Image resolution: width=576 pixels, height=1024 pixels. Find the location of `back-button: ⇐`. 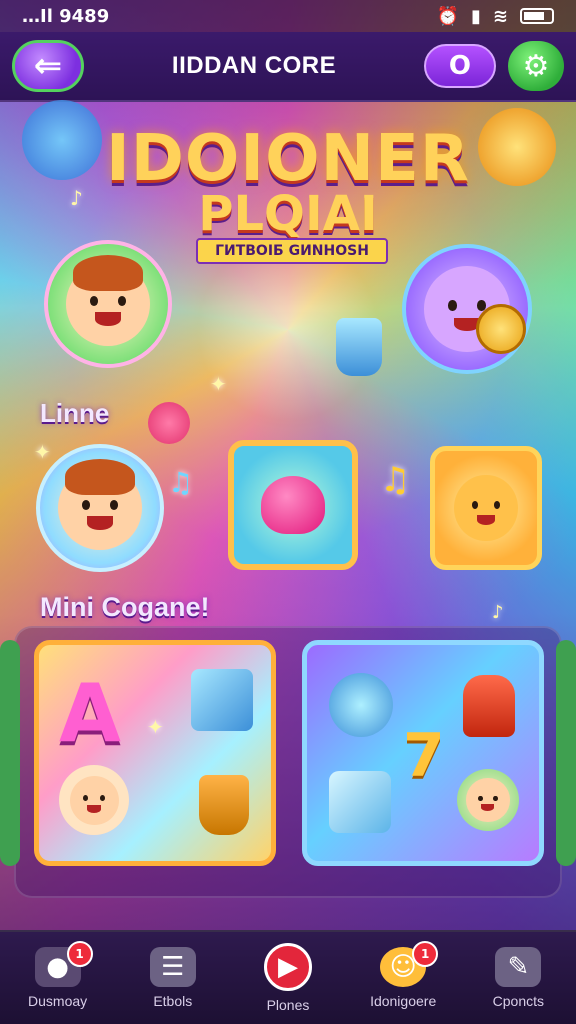

back-button: ⇐ is located at coordinates (48, 66).